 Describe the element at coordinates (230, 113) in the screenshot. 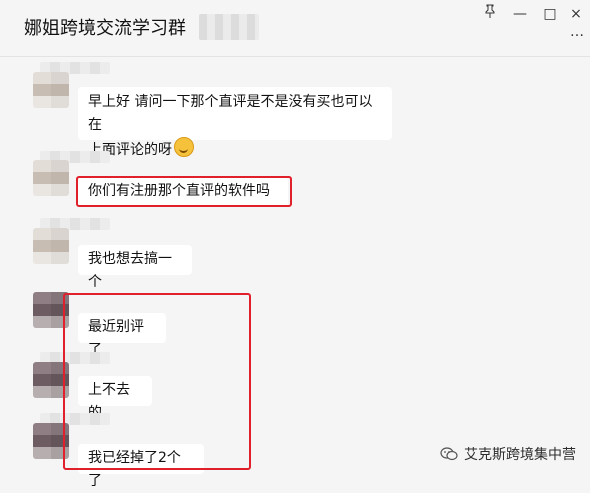

I see `message-text: 早上好 请问一下那个直评是不是没有买也可以在` at that location.